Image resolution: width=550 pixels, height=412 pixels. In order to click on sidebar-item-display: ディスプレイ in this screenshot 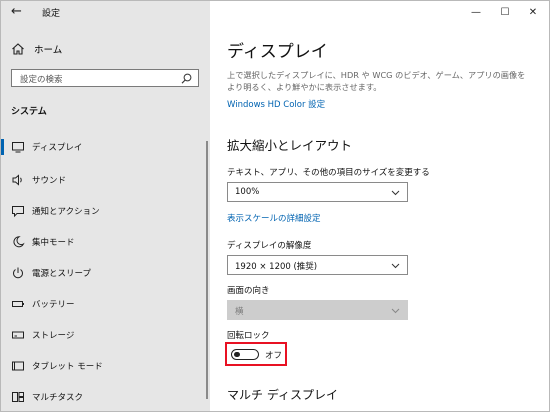, I will do `click(105, 147)`.